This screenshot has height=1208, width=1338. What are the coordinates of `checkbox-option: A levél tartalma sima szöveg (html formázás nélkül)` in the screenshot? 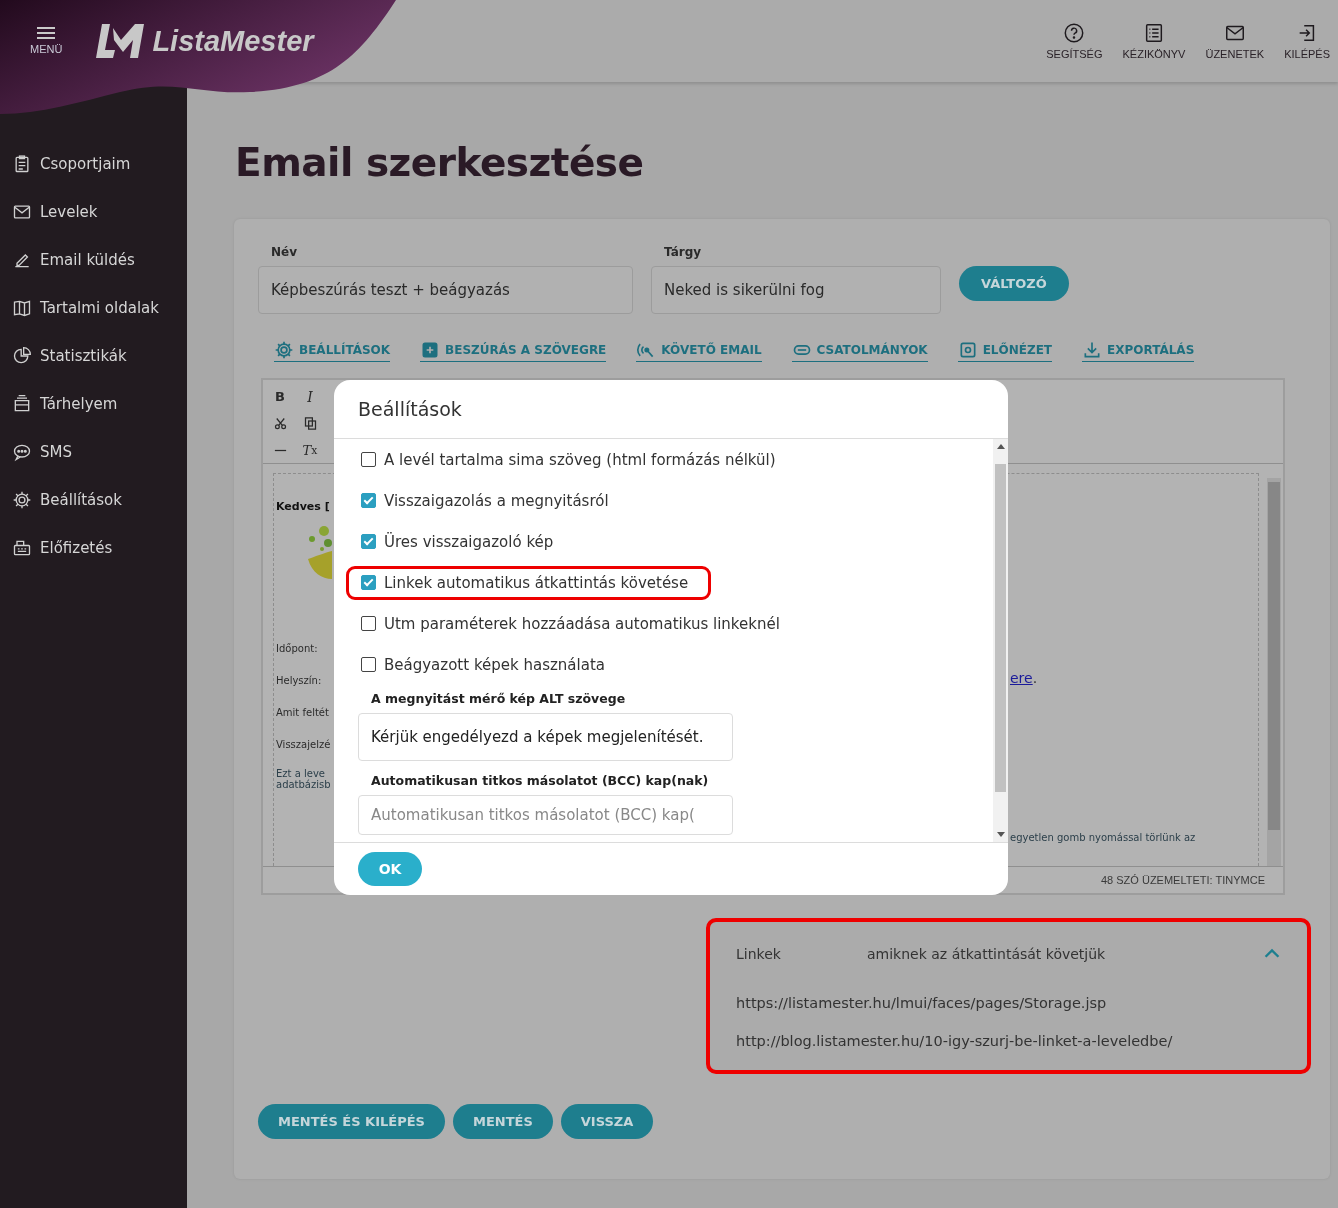 It's located at (572, 459).